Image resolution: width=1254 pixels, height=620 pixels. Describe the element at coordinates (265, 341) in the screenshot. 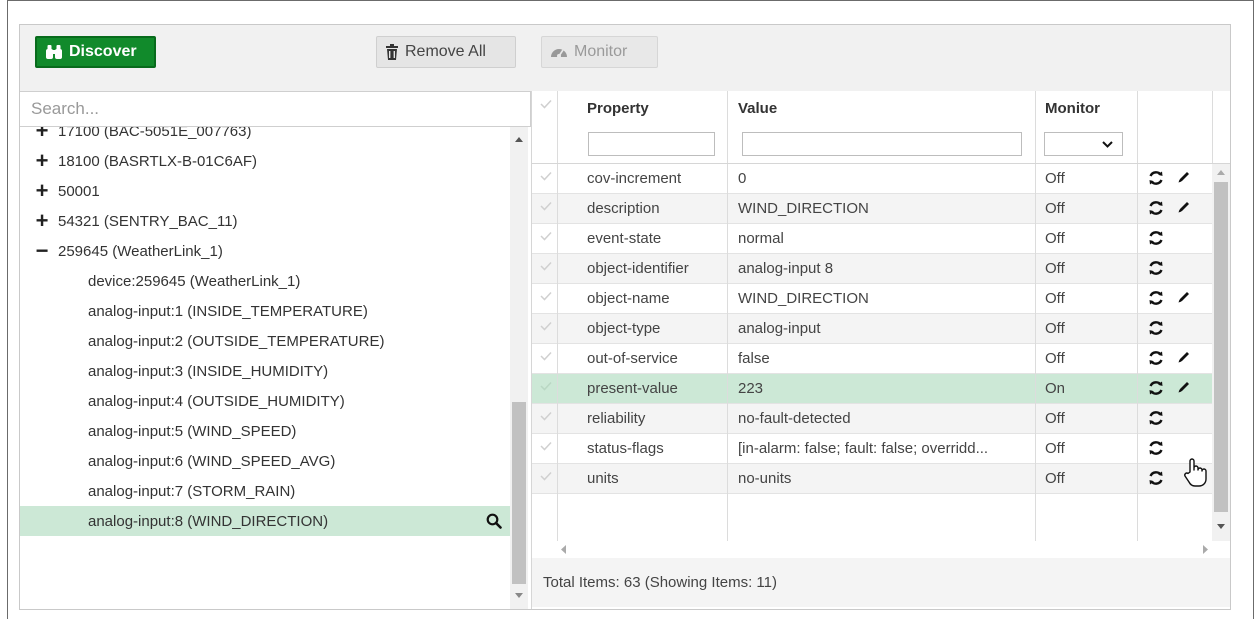

I see `tree-node-object: analog-input:2 (OUTSIDE_TEMPERATURE)` at that location.